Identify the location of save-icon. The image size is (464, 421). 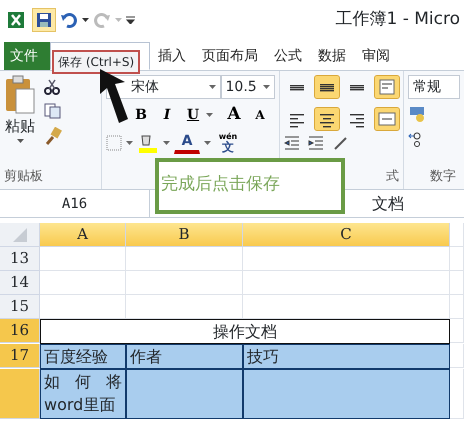
(44, 20).